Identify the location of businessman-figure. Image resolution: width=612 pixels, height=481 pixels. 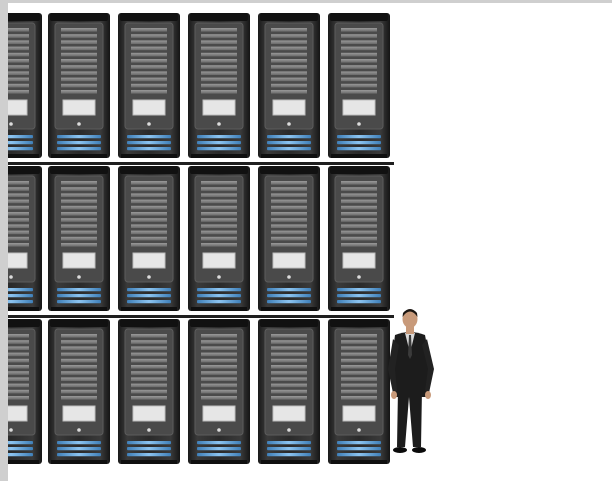
(411, 381).